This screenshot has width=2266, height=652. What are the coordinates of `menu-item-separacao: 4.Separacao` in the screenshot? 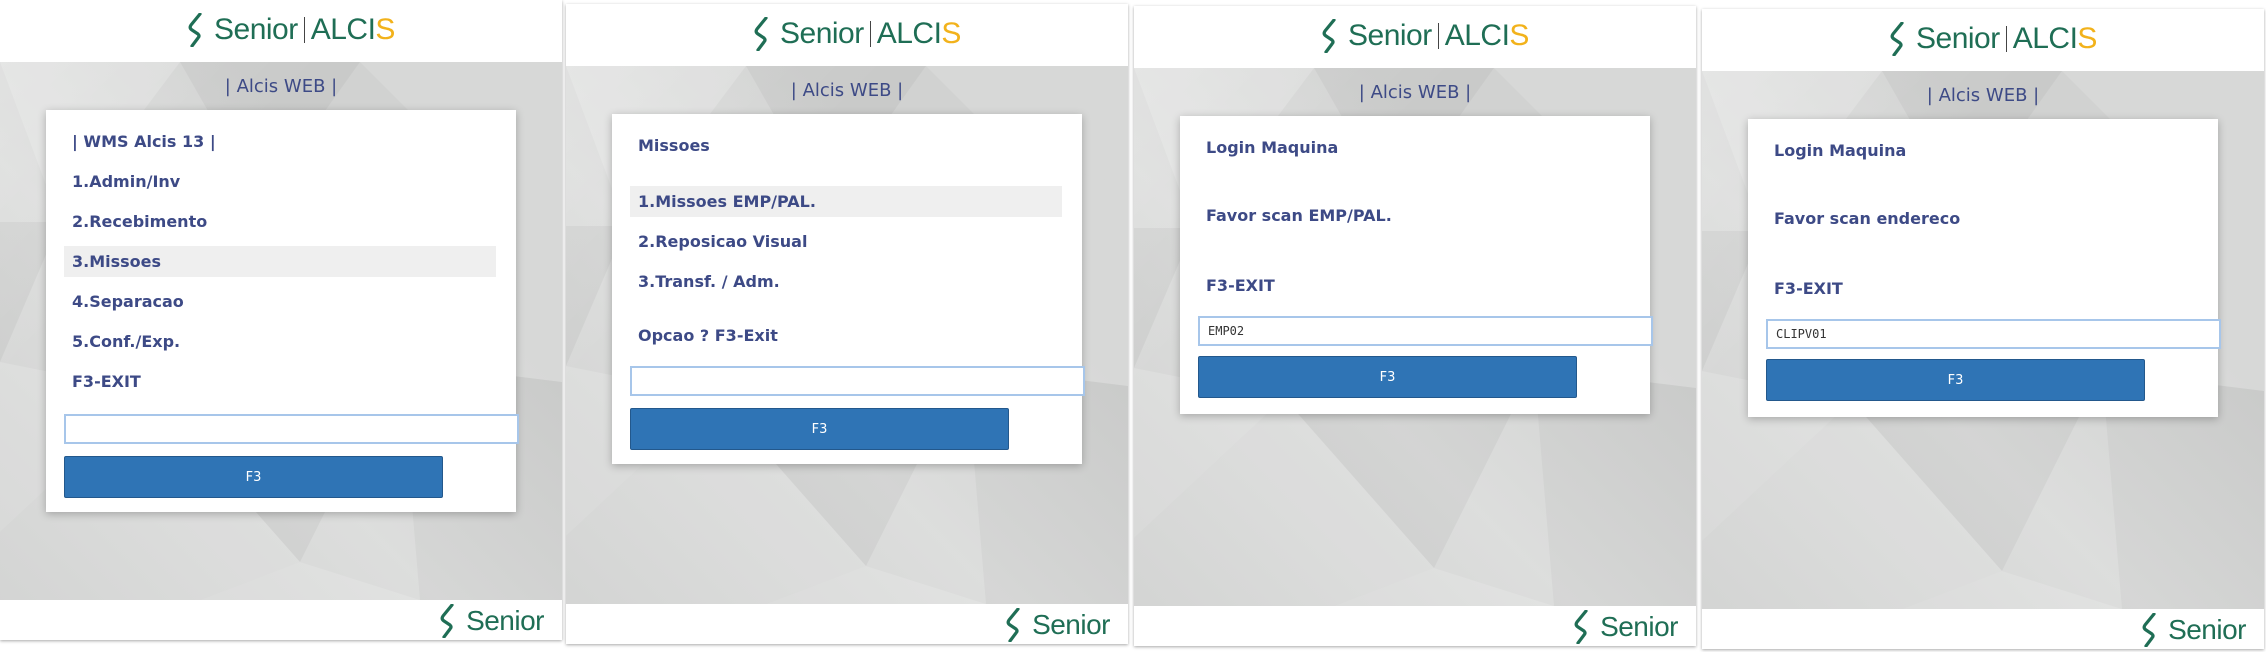 It's located at (128, 301).